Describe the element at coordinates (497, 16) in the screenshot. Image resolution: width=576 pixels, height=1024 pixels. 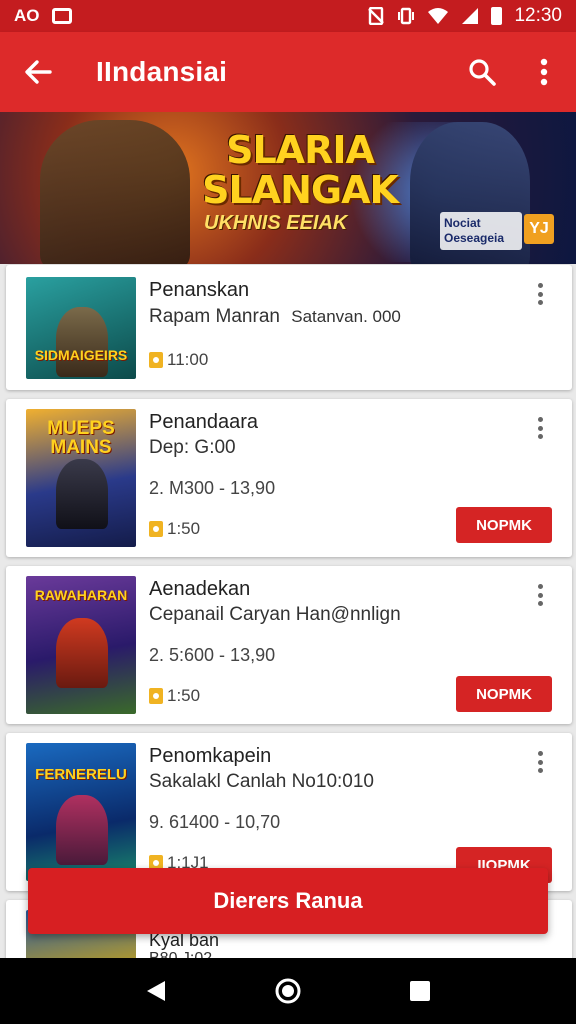
I see `battery-icon` at that location.